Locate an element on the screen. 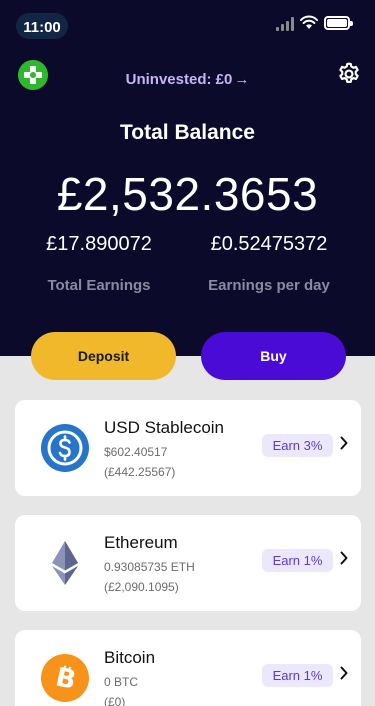  arrow-right-icon: → is located at coordinates (242, 79).